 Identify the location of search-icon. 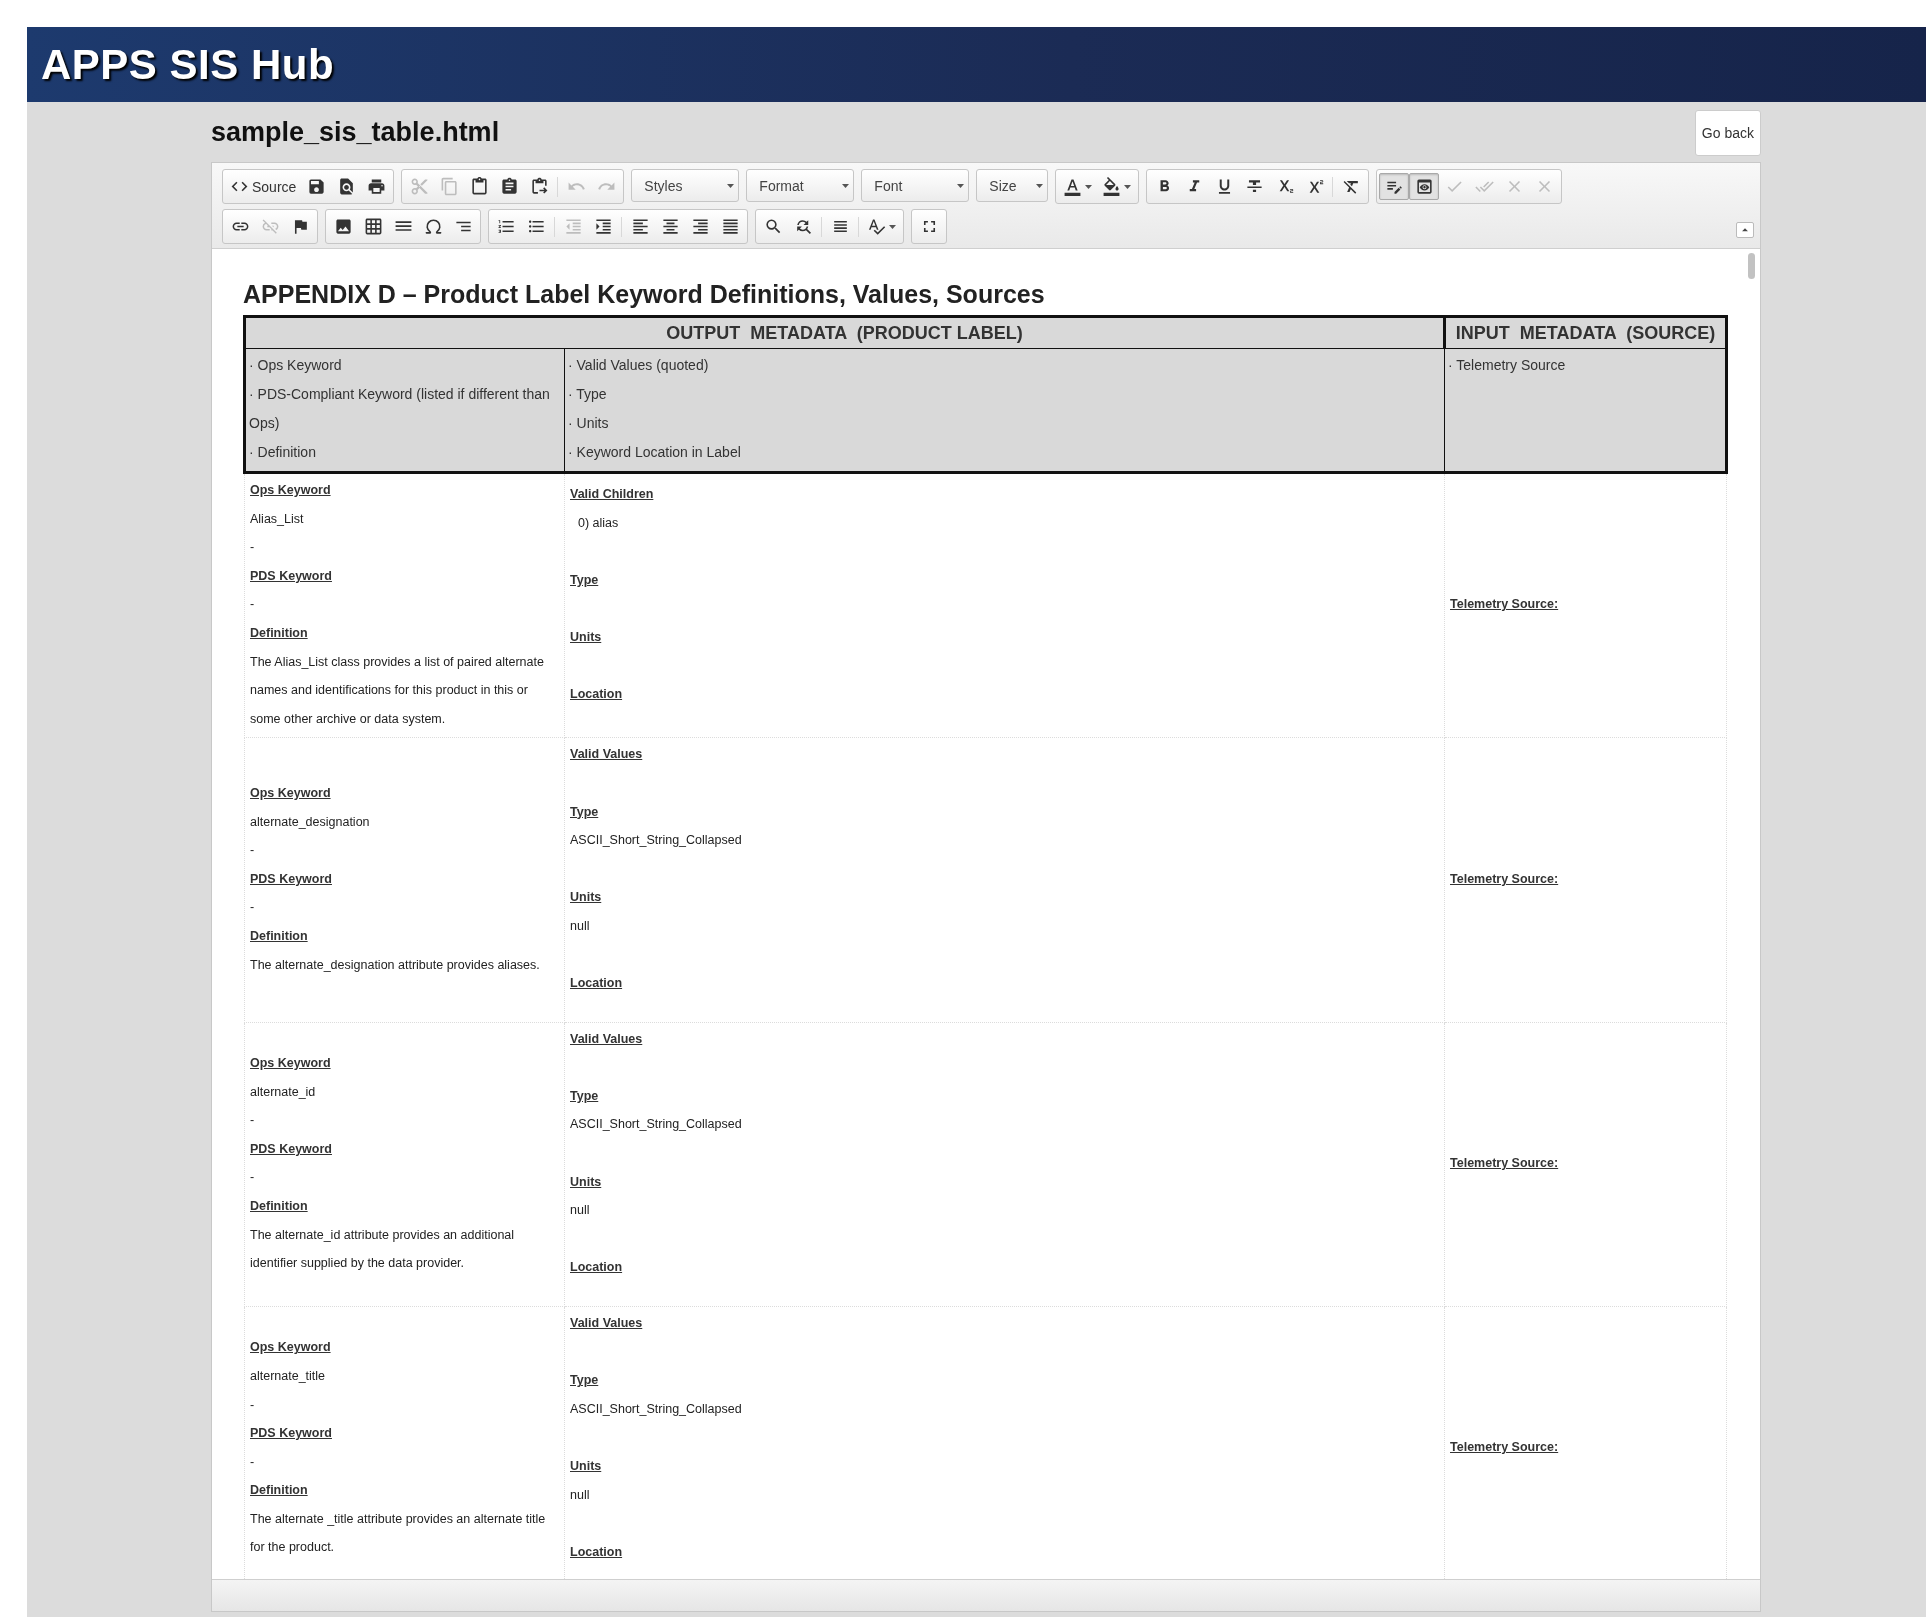
(773, 226).